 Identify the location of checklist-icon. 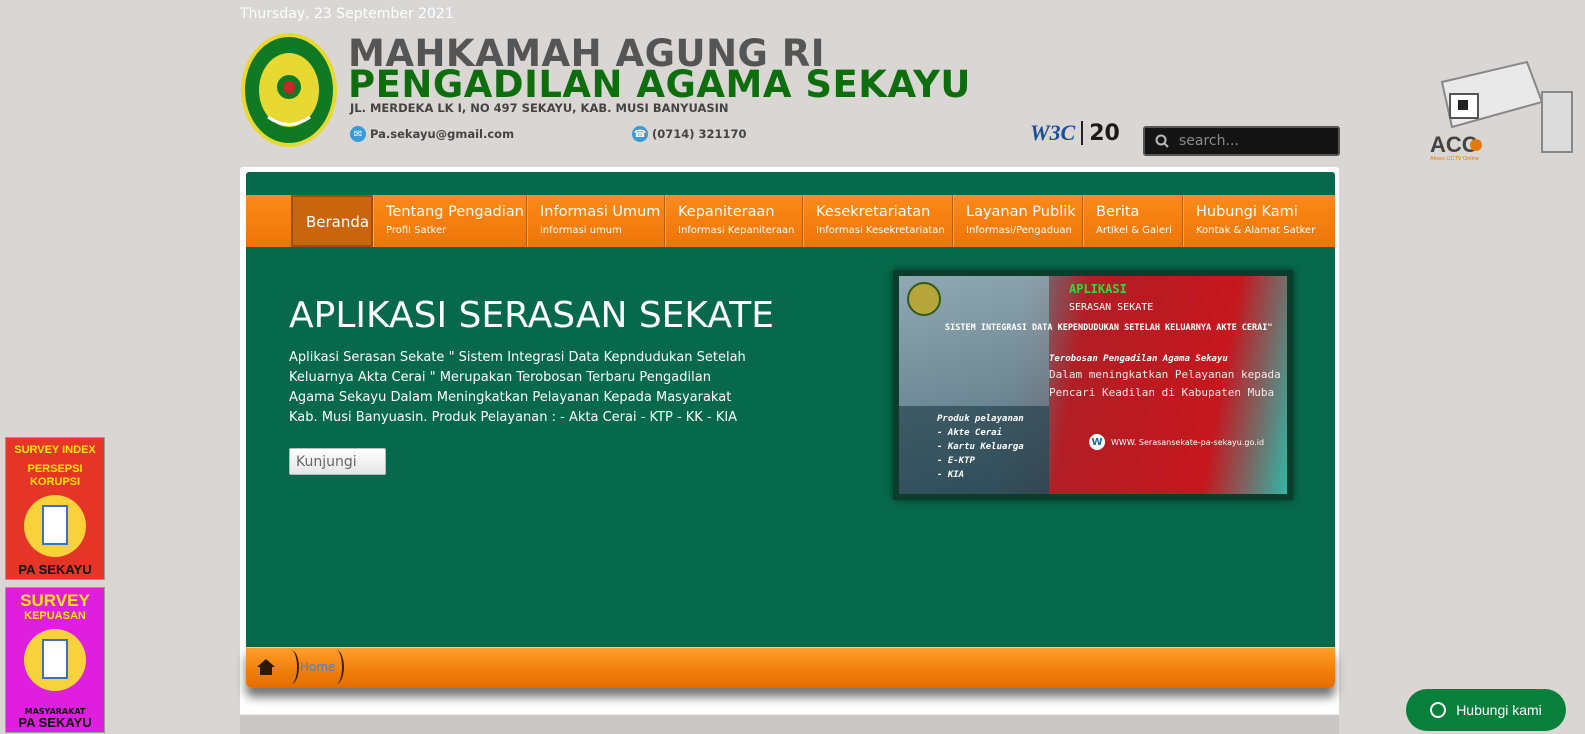
(55, 660).